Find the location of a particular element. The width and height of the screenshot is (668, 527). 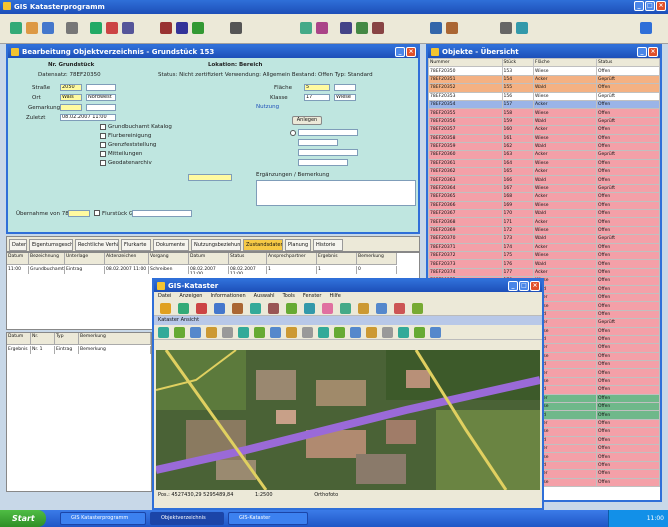

grid-column-header: Status is located at coordinates (248, 259).